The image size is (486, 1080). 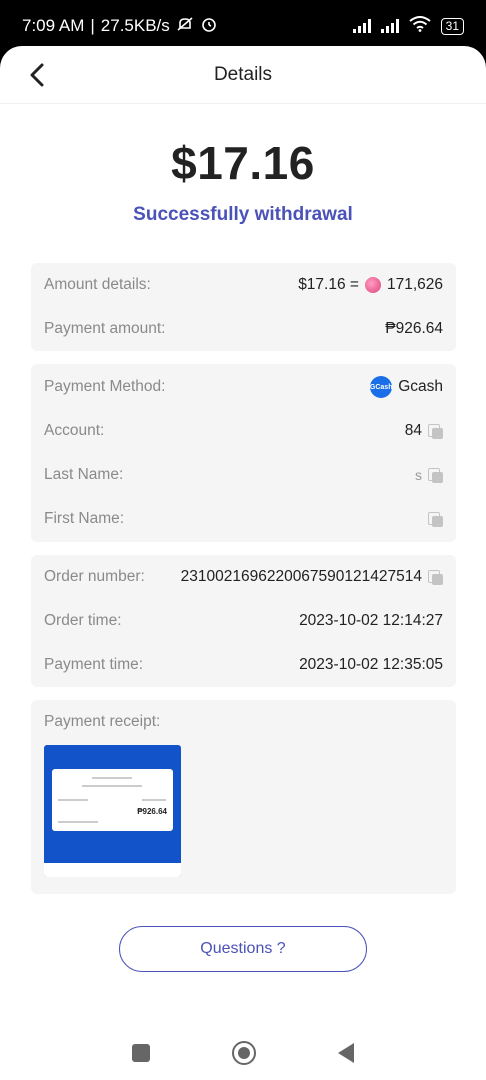 What do you see at coordinates (112, 870) in the screenshot?
I see `receipt-bottom-bar` at bounding box center [112, 870].